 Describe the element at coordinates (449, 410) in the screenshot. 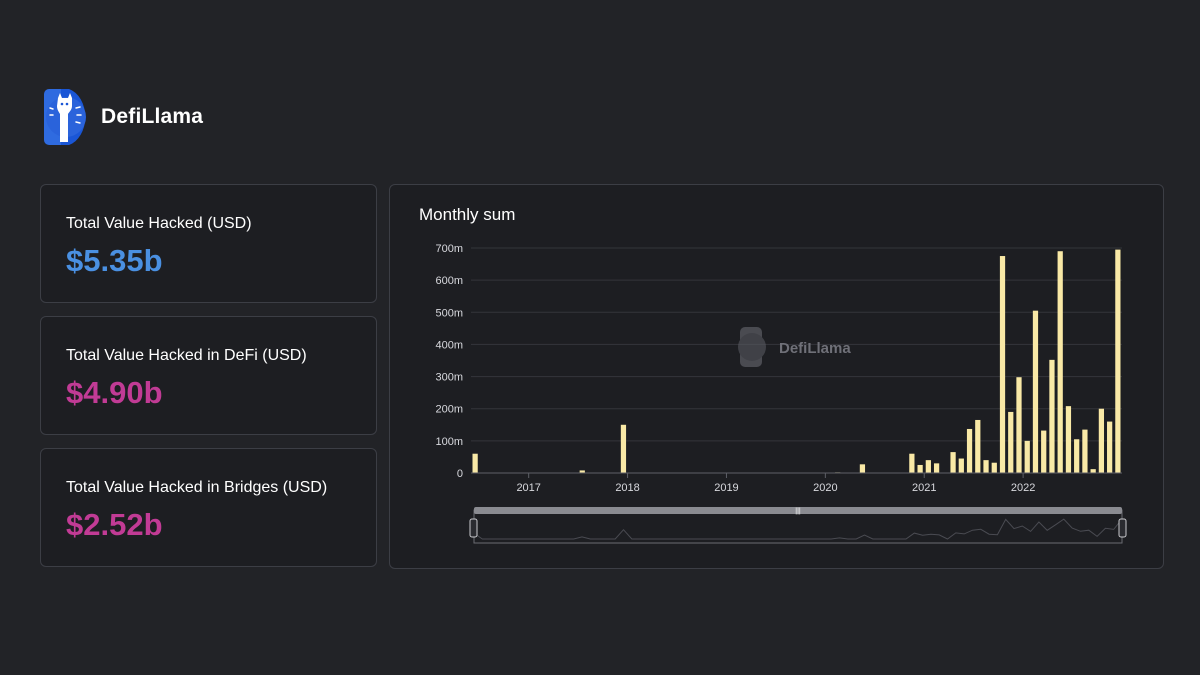

I see `y-tick-label: 200m` at that location.